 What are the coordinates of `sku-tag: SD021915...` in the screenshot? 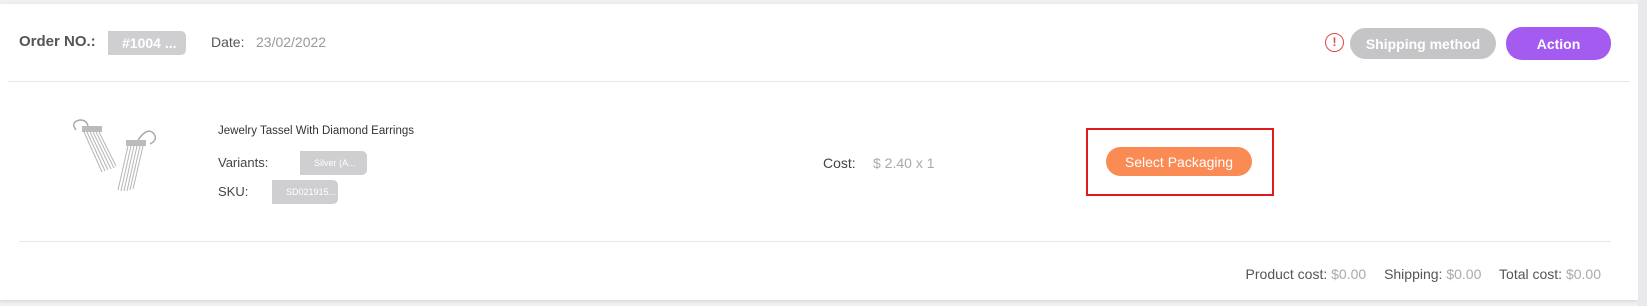 It's located at (305, 192).